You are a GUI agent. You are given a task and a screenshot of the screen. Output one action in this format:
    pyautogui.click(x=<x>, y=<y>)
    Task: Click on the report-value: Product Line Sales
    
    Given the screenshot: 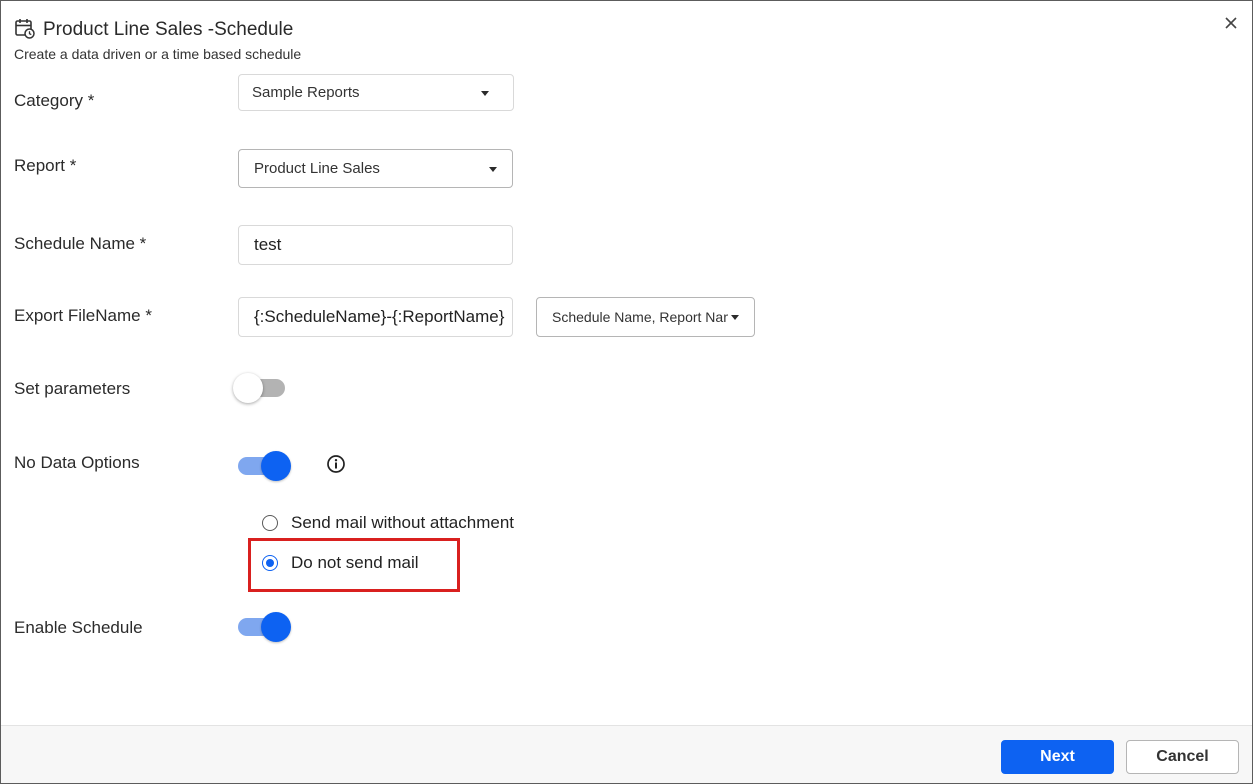 What is the action you would take?
    pyautogui.click(x=317, y=168)
    